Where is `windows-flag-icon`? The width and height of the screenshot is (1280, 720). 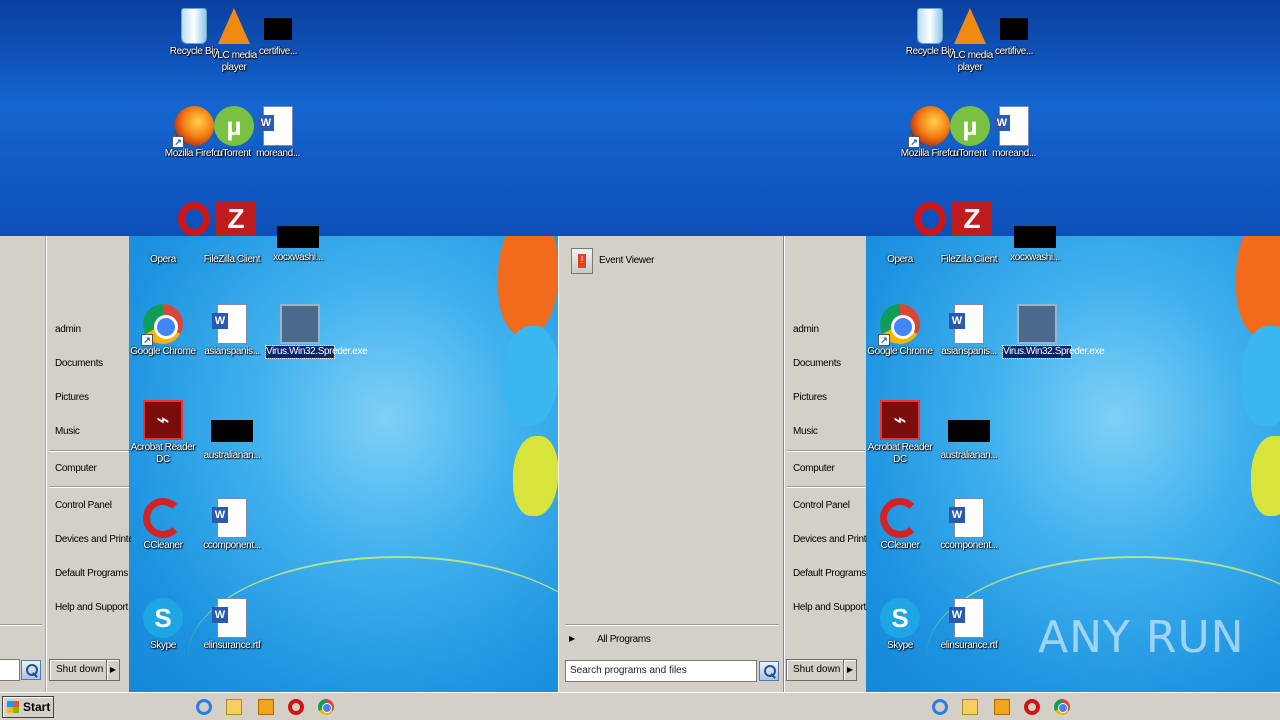 windows-flag-icon is located at coordinates (13, 707).